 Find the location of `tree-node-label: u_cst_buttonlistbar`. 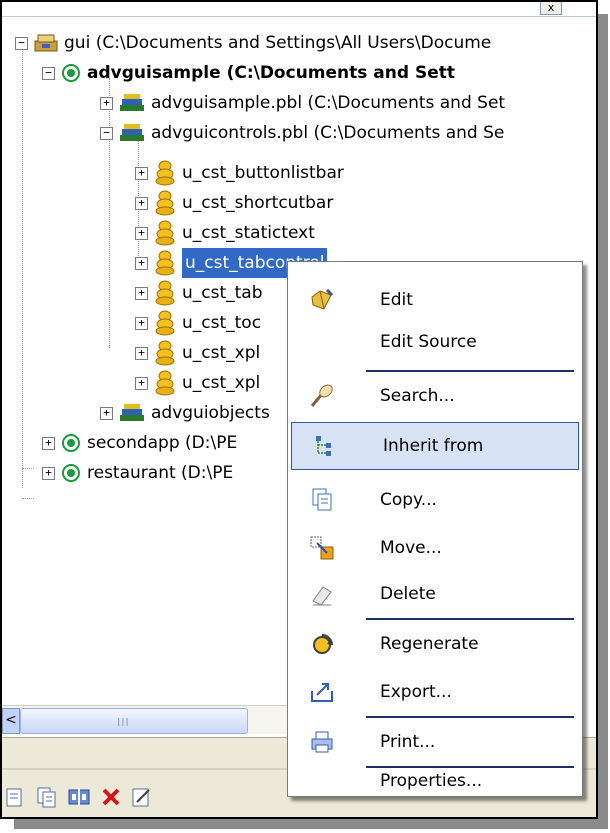

tree-node-label: u_cst_buttonlistbar is located at coordinates (263, 173).